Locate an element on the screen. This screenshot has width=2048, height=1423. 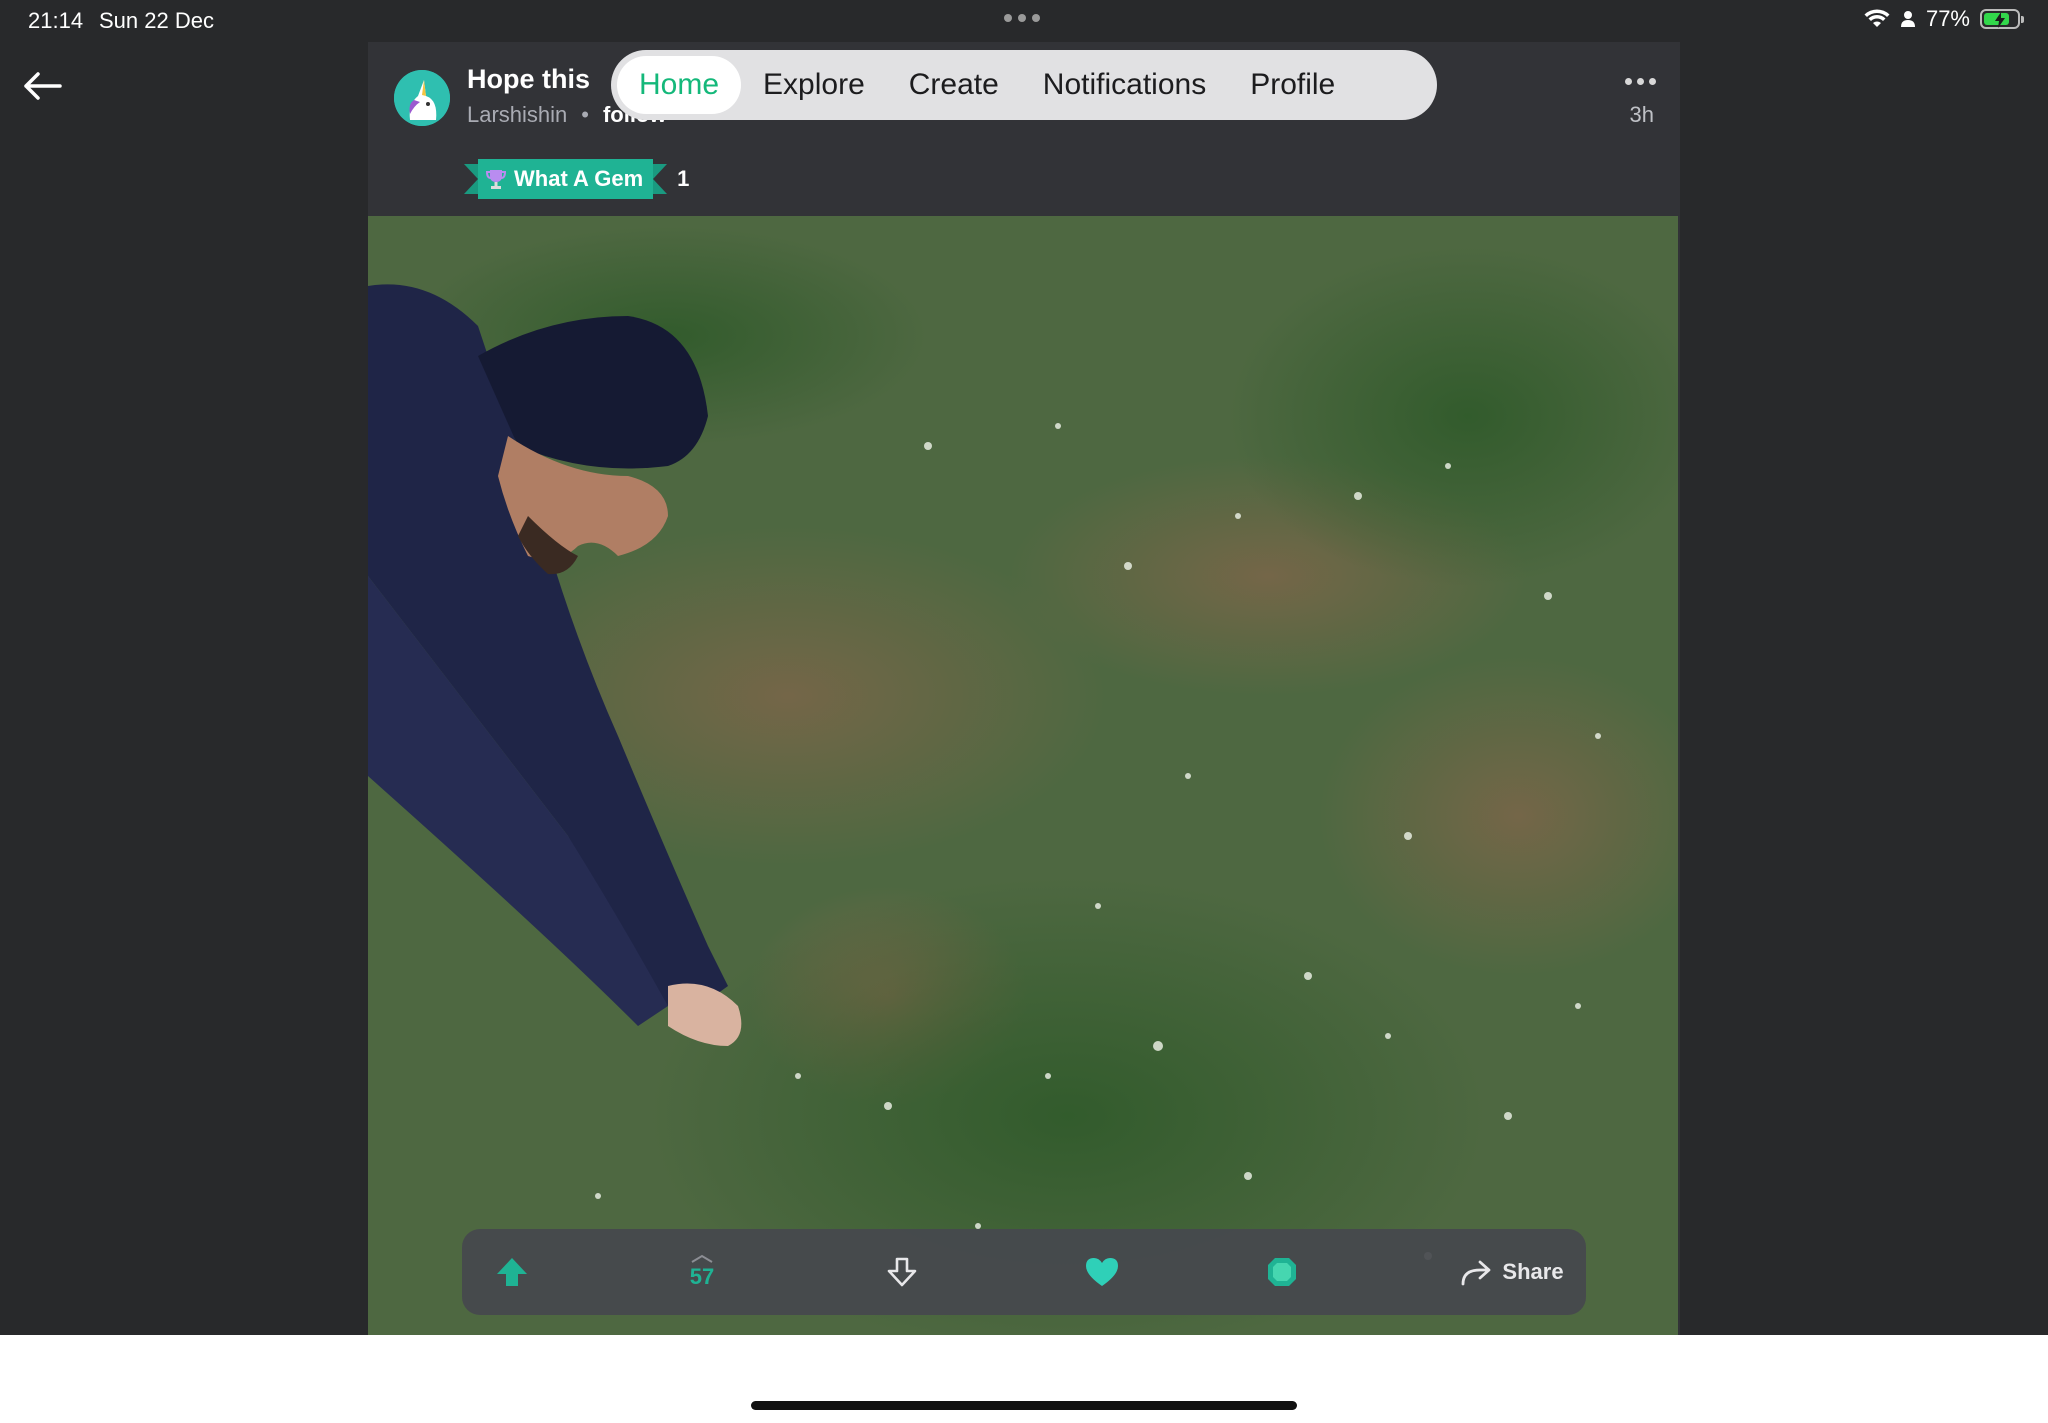
ribbon-tail-right is located at coordinates (660, 179).